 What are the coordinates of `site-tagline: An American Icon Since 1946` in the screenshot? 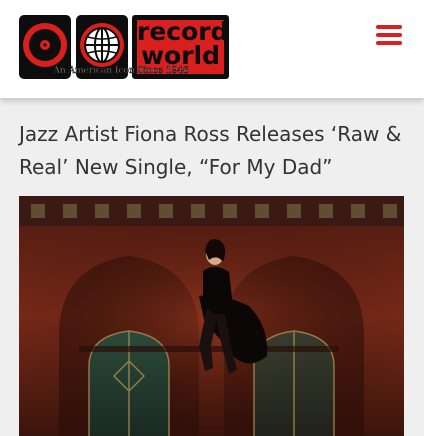 It's located at (121, 71).